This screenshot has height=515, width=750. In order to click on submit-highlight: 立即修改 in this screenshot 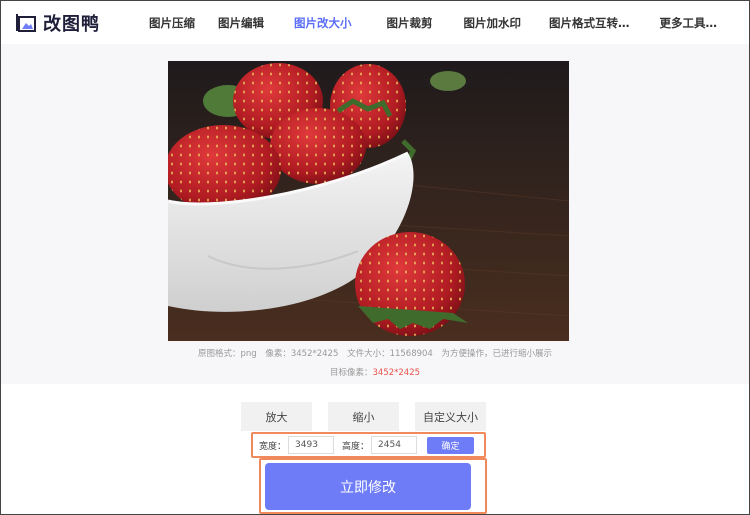, I will do `click(373, 486)`.